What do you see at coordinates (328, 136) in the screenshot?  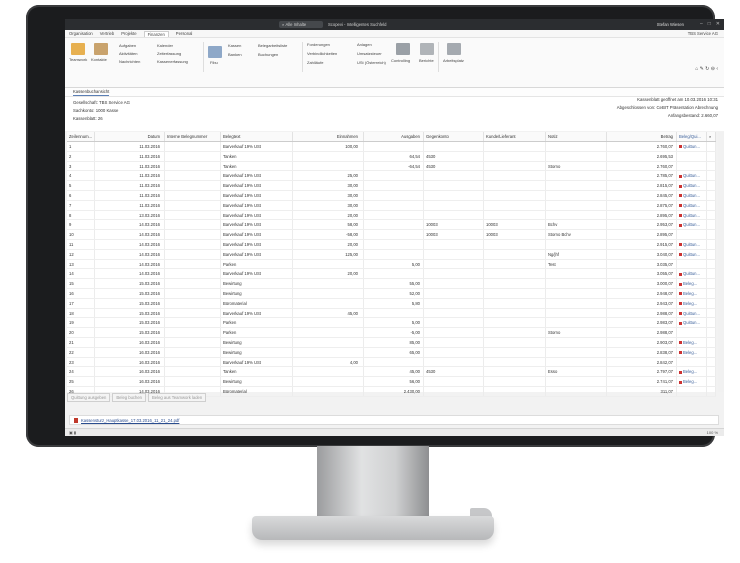 I see `col-header-einnahmen: Einnahmen` at bounding box center [328, 136].